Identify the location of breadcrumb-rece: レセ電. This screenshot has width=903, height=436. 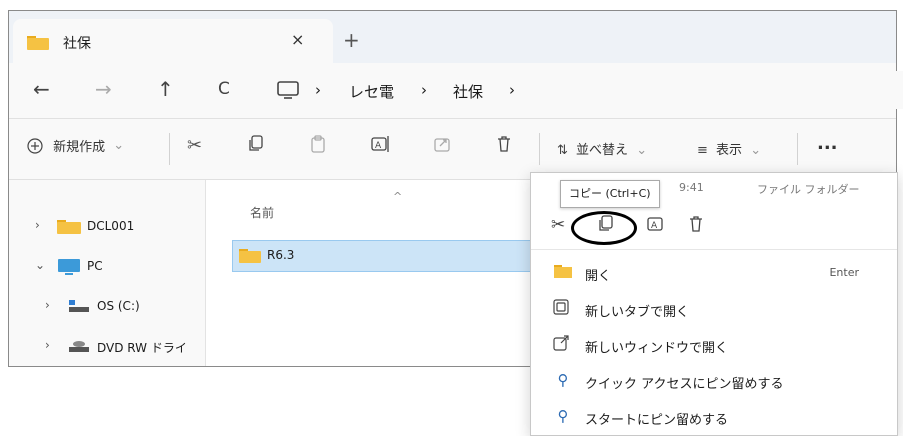
(371, 91).